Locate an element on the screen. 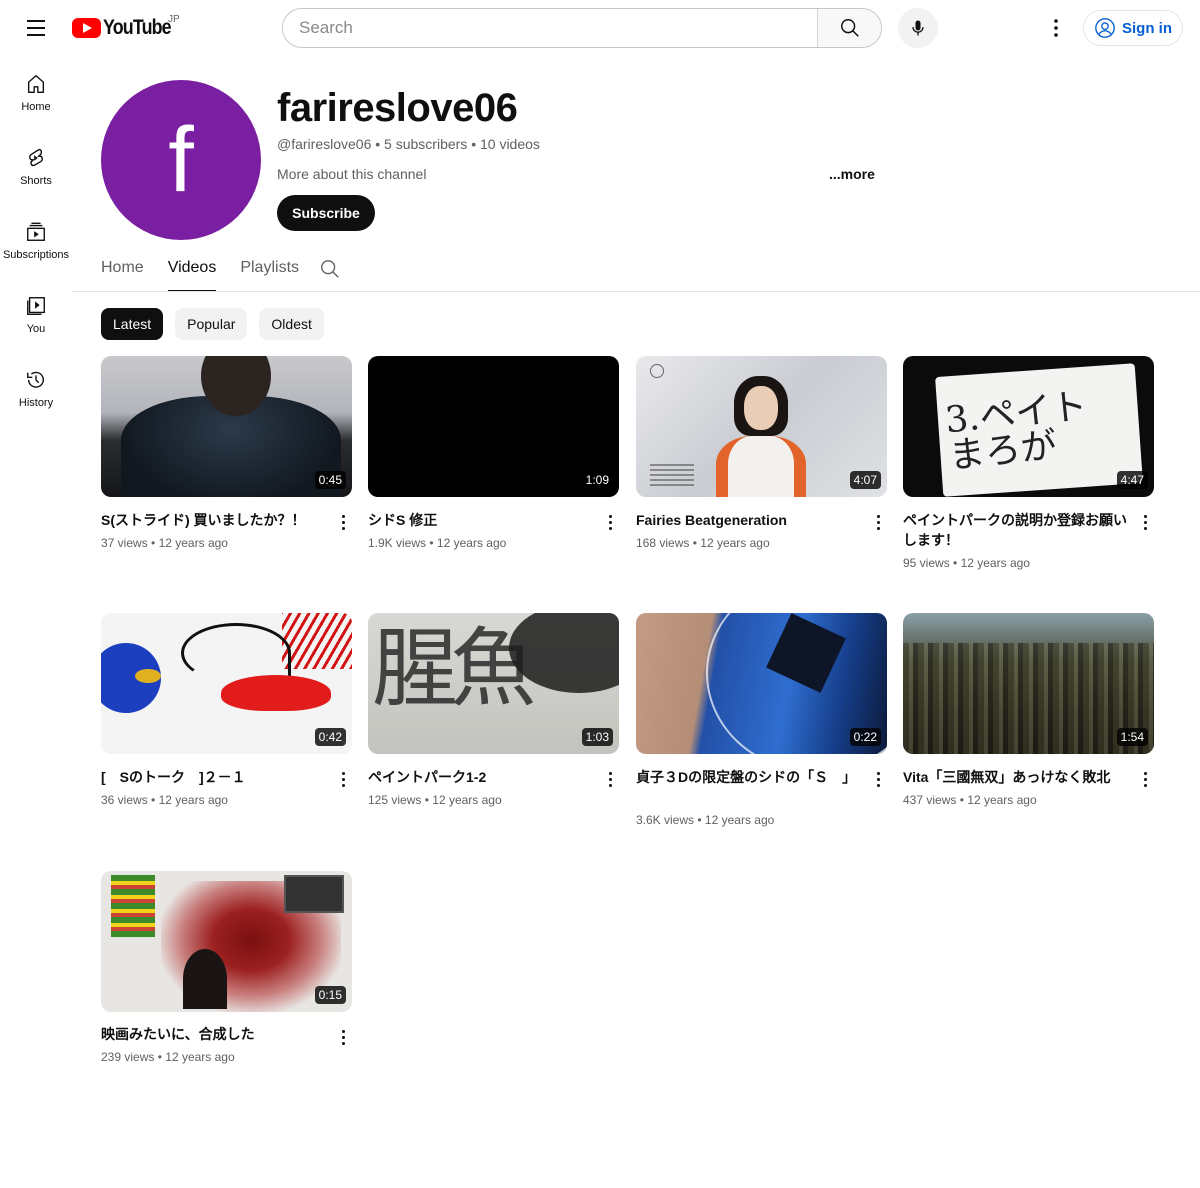 This screenshot has height=1188, width=1200. rail-item-subscriptions: Subscriptions is located at coordinates (36, 241).